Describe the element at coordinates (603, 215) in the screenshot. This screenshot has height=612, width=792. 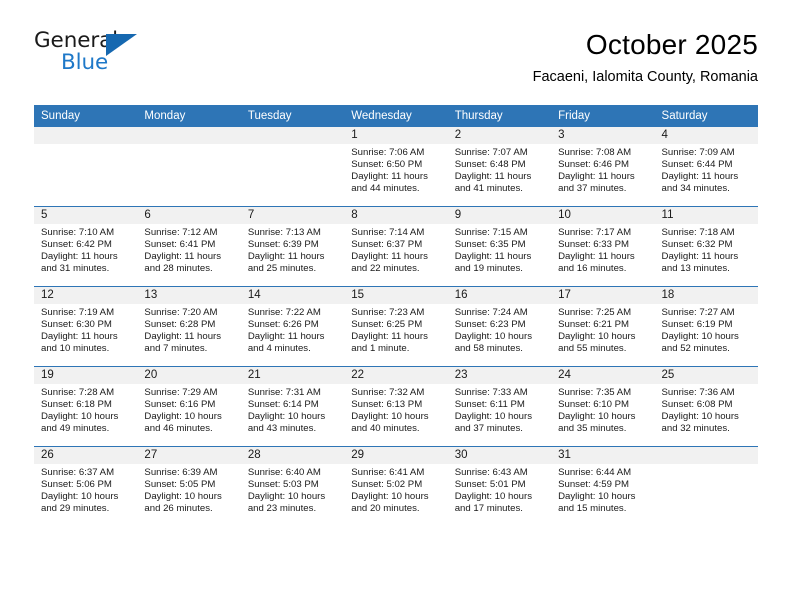
I see `day-number: 10` at that location.